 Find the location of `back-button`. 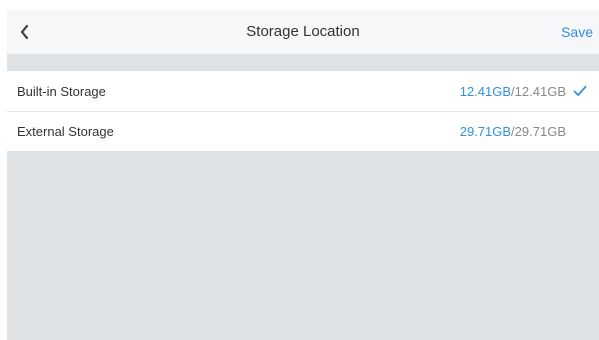

back-button is located at coordinates (25, 32).